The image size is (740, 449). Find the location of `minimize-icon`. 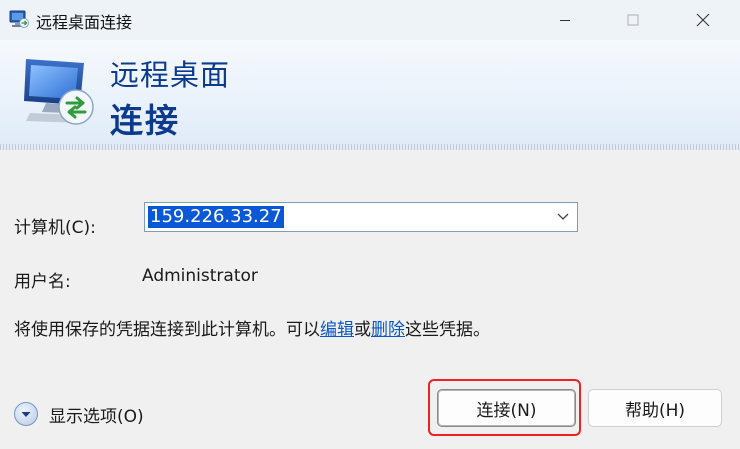

minimize-icon is located at coordinates (565, 20).